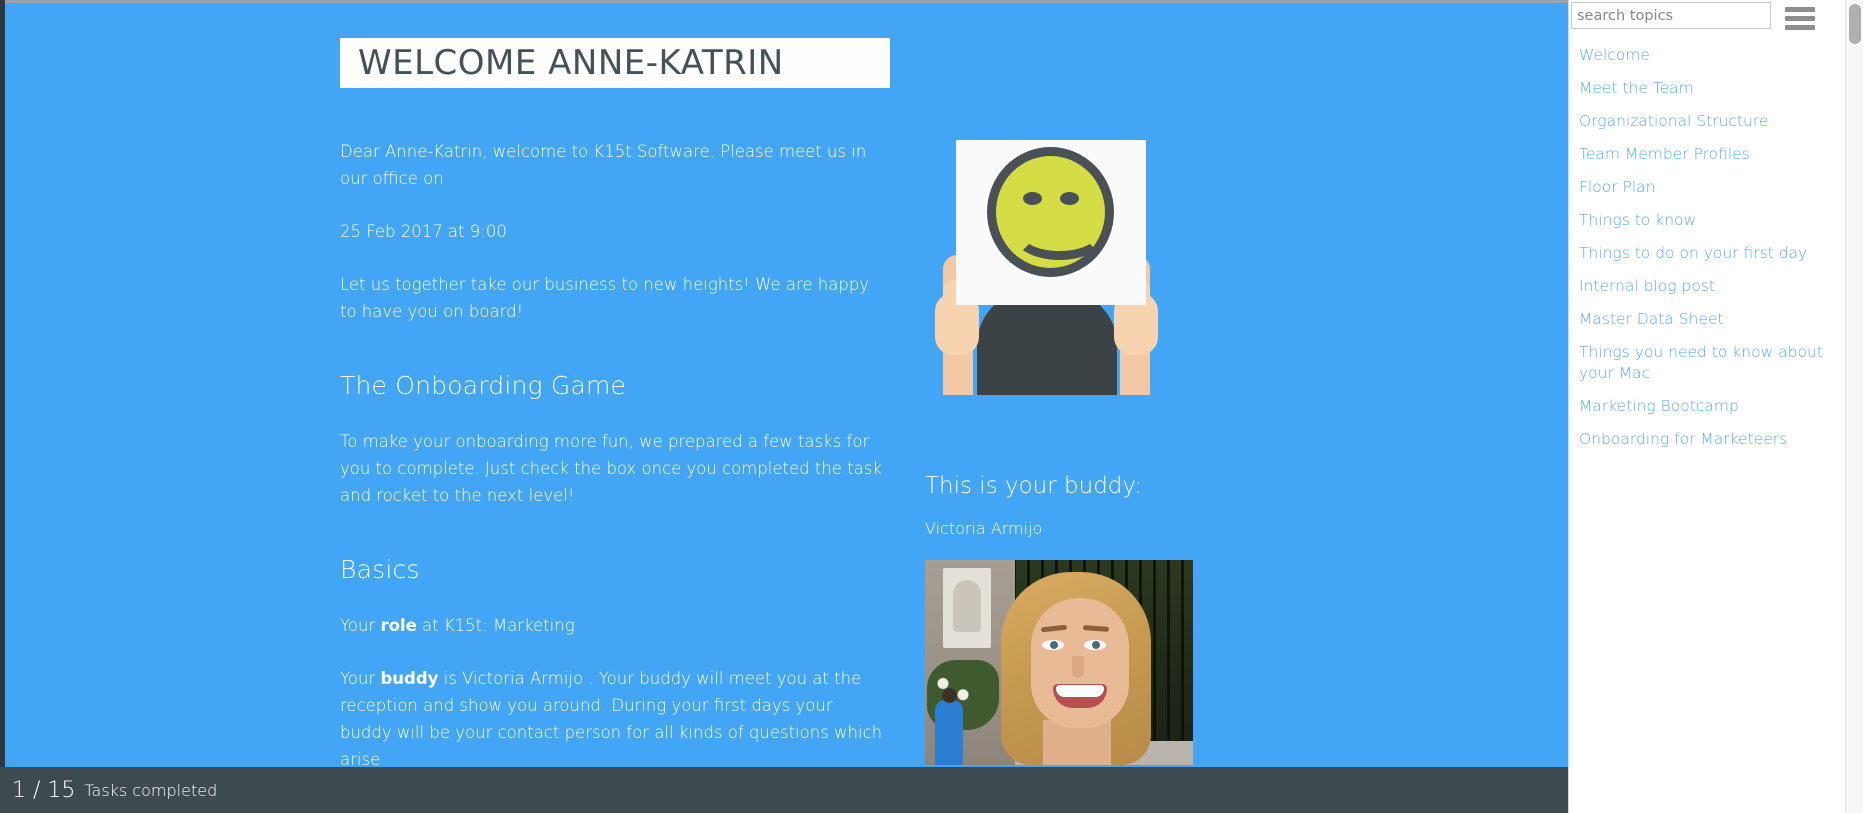  I want to click on buddy-eye-right, so click(1095, 645).